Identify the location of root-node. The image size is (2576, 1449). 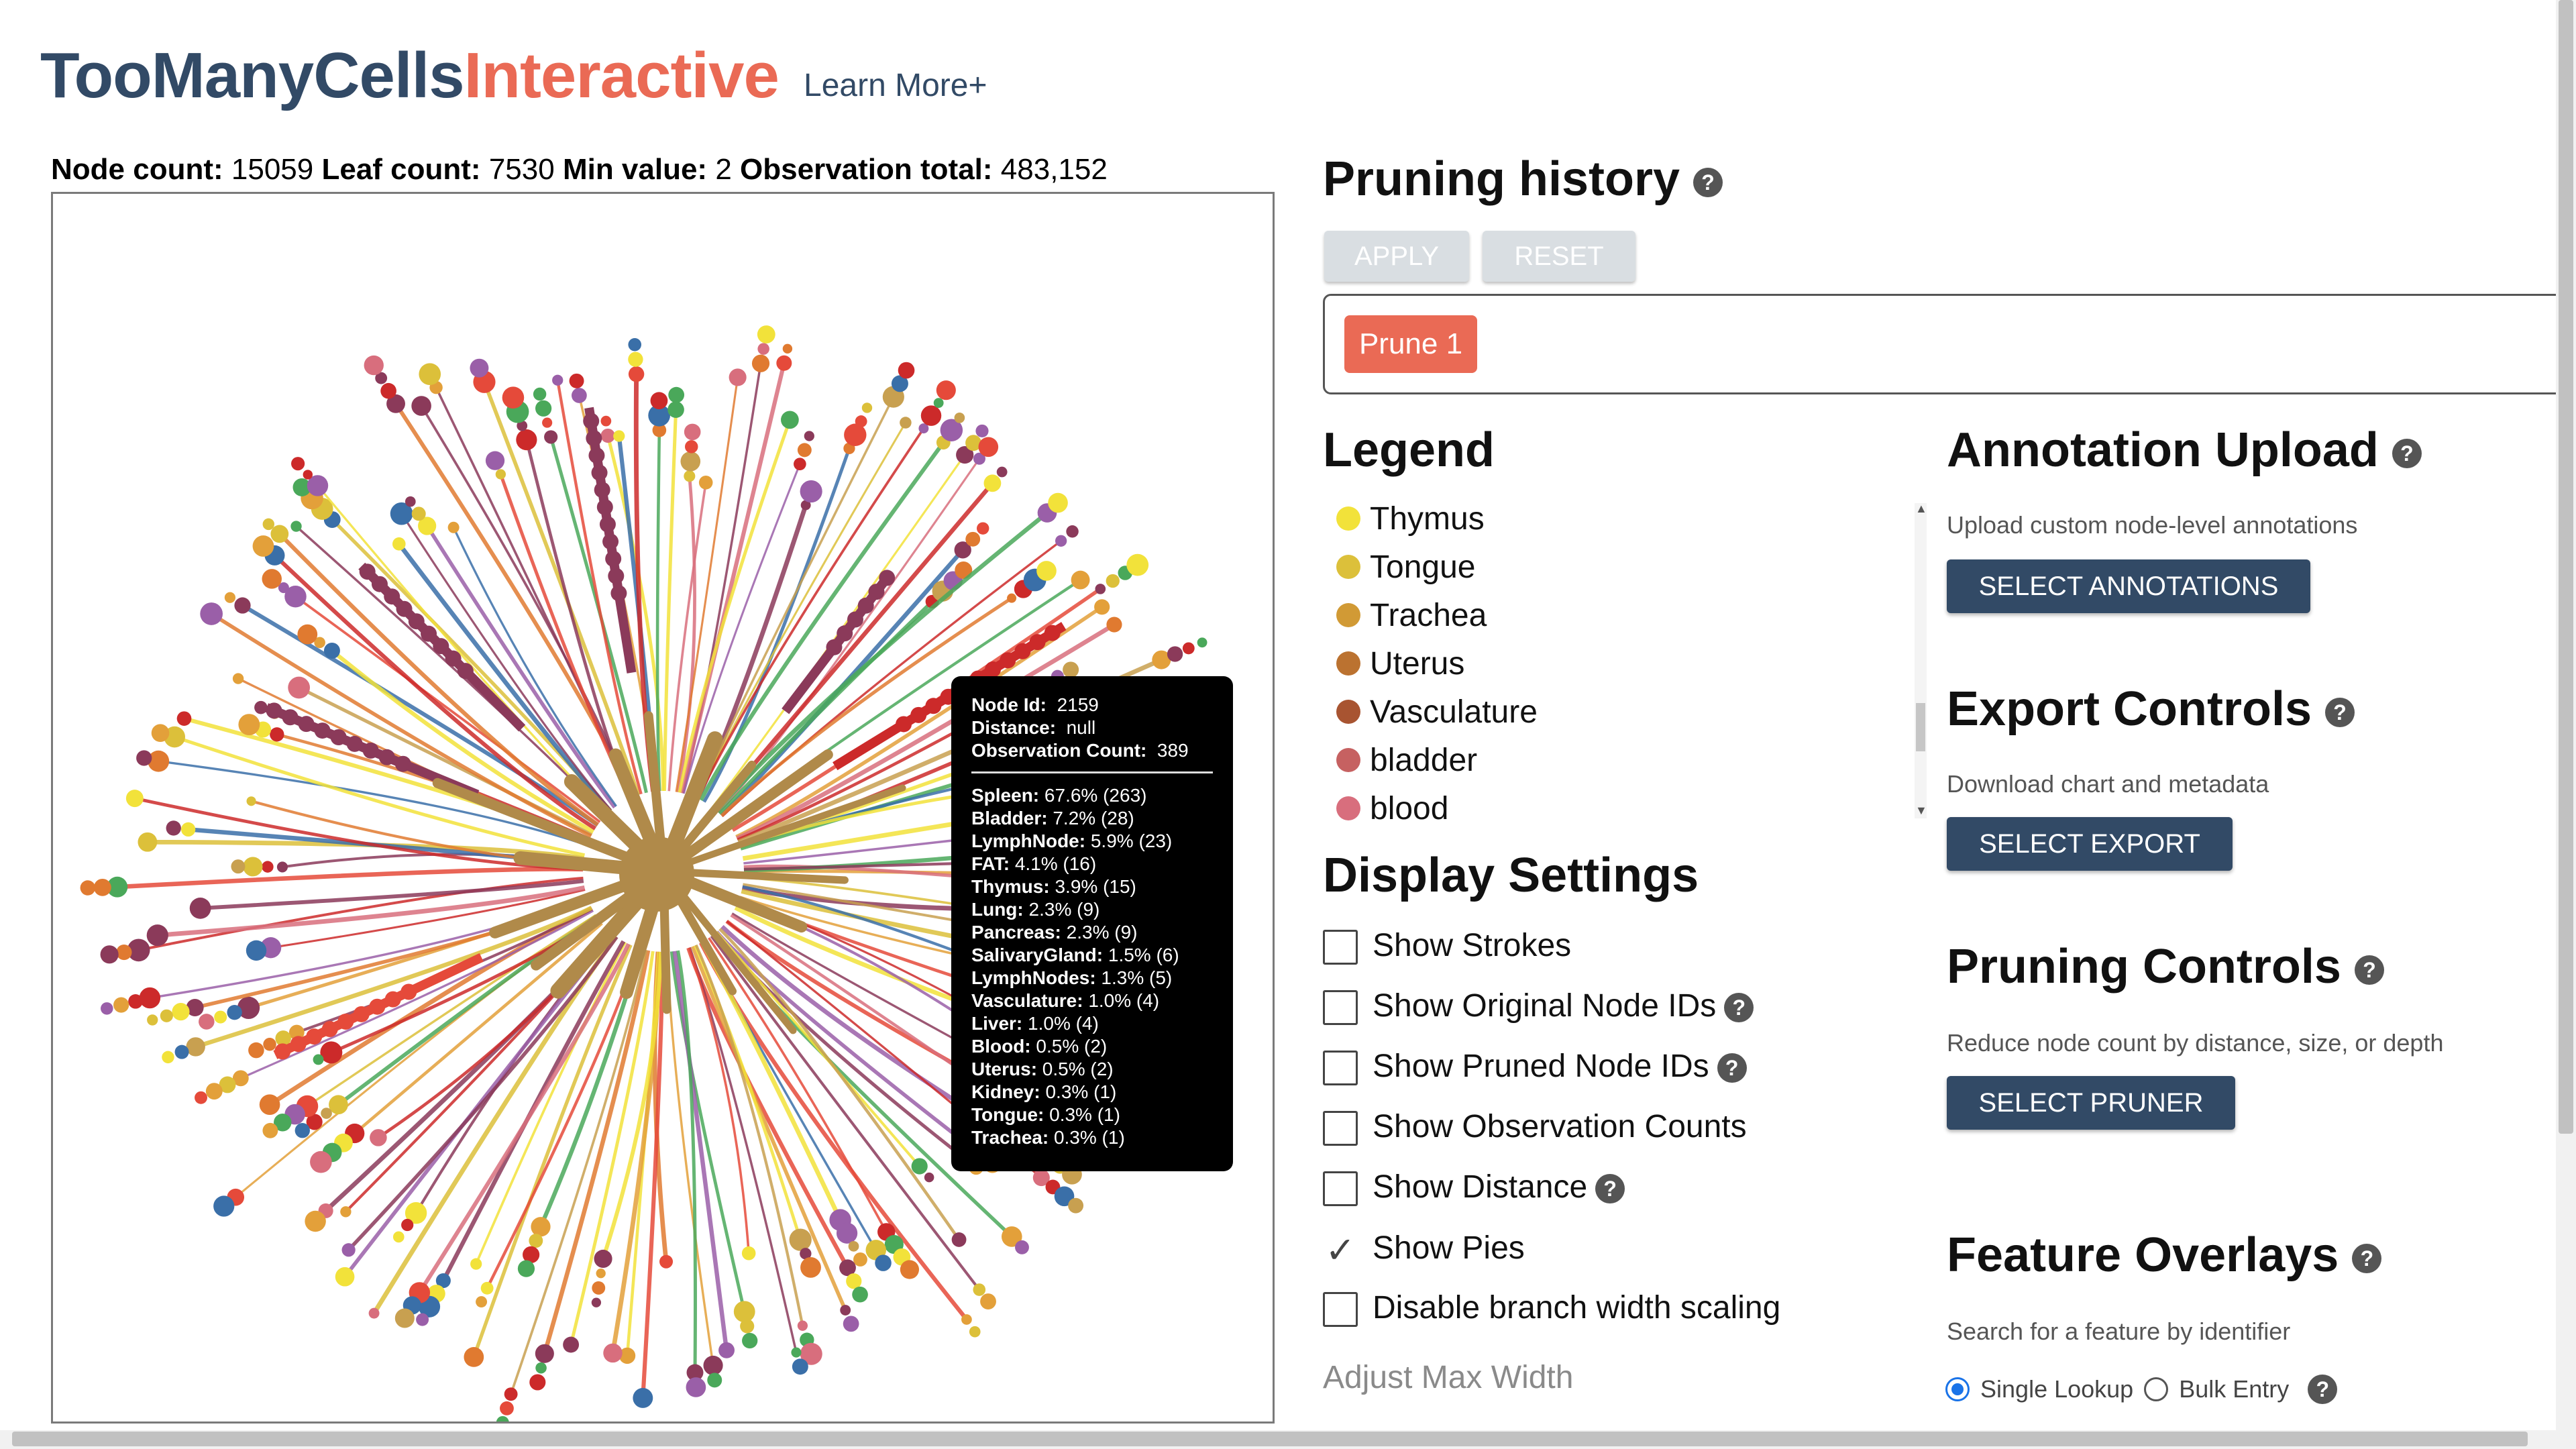
(656, 874).